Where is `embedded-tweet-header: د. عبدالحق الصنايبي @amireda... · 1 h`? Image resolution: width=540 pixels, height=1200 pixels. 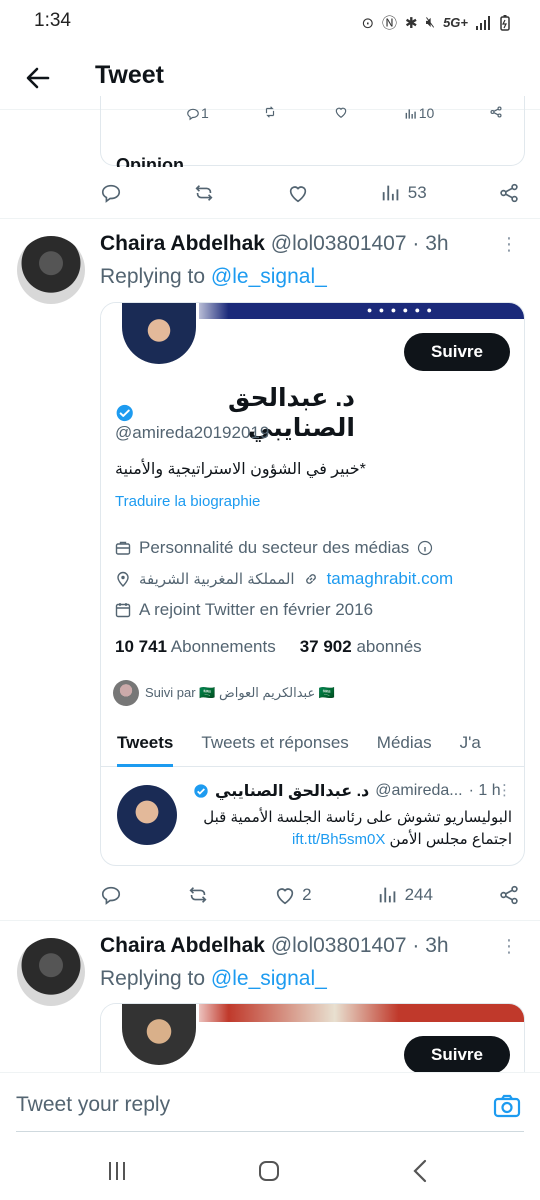 embedded-tweet-header: د. عبدالحق الصنايبي @amireda... · 1 h is located at coordinates (347, 791).